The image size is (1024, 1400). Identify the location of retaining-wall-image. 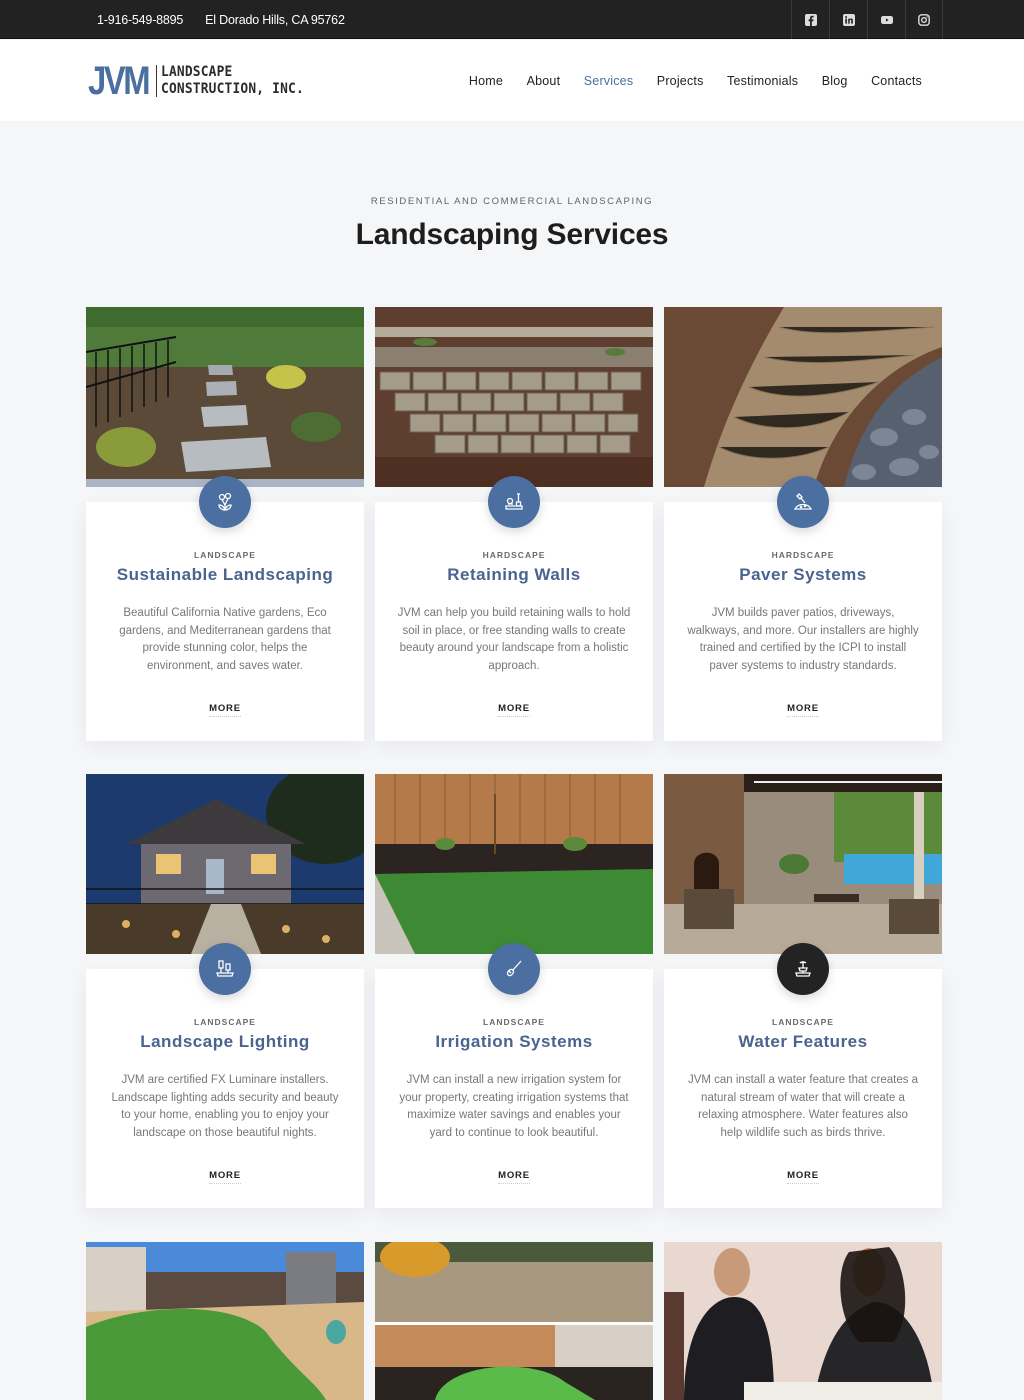
(514, 397).